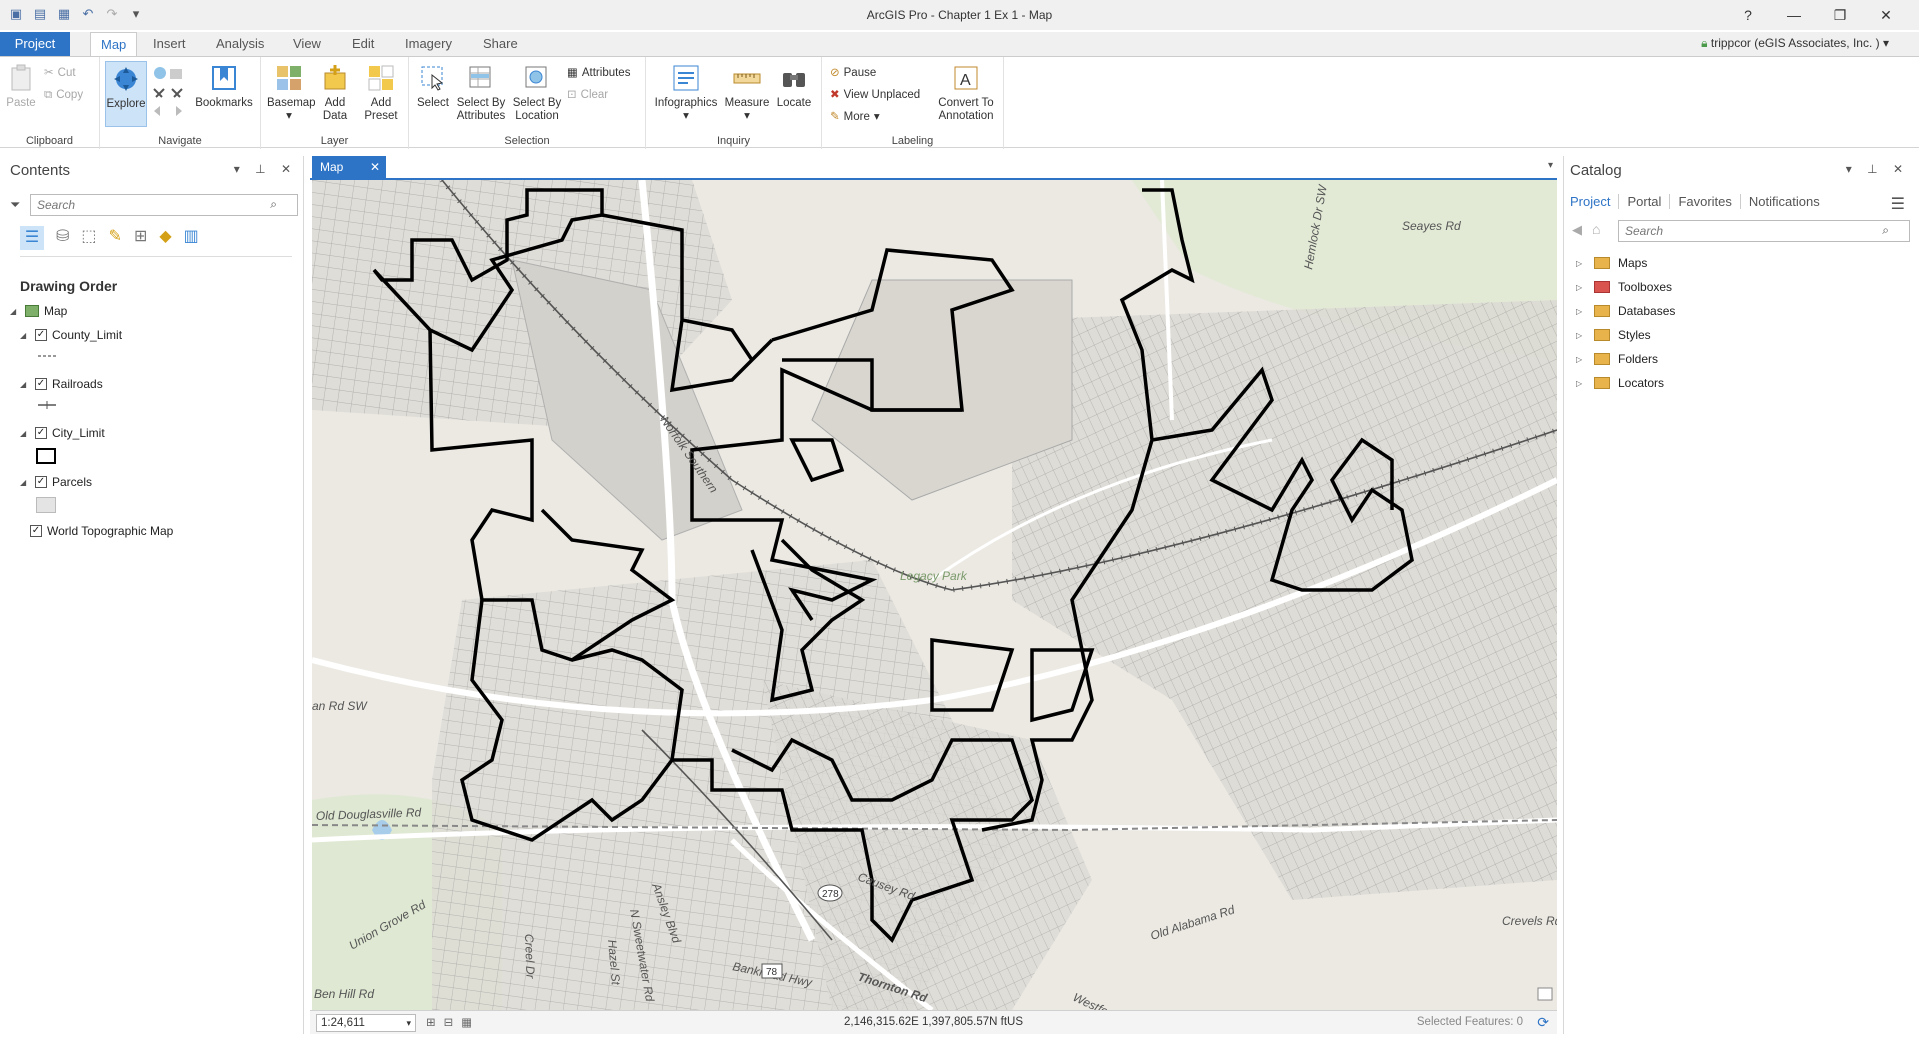 This screenshot has height=1039, width=1919. Describe the element at coordinates (140, 238) in the screenshot. I see `snapping-view-icon: ⊞` at that location.